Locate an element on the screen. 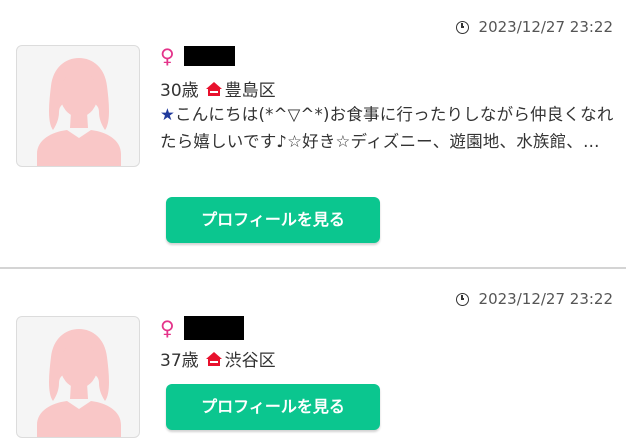 Image resolution: width=626 pixels, height=446 pixels. description-star: ★ is located at coordinates (167, 114).